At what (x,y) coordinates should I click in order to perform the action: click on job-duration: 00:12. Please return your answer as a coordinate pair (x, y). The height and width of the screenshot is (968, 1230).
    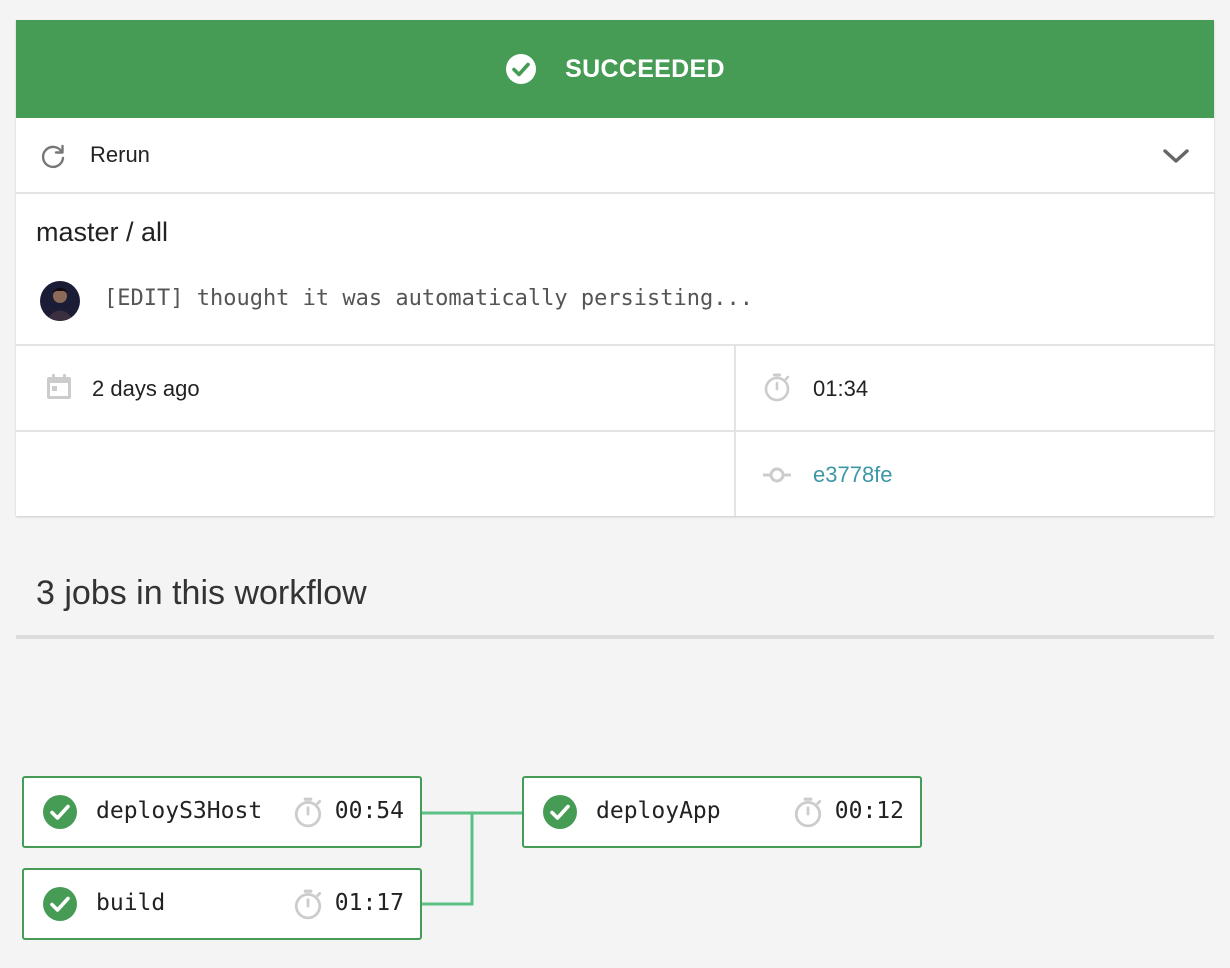
    Looking at the image, I should click on (869, 811).